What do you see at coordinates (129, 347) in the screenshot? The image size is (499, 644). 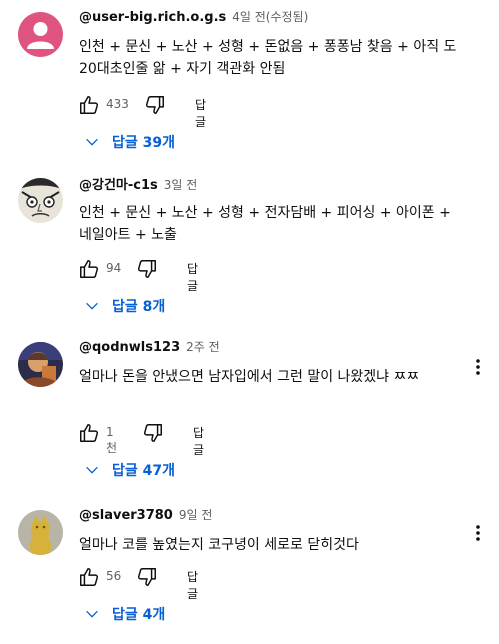 I see `comment-author: @qodnwls123` at bounding box center [129, 347].